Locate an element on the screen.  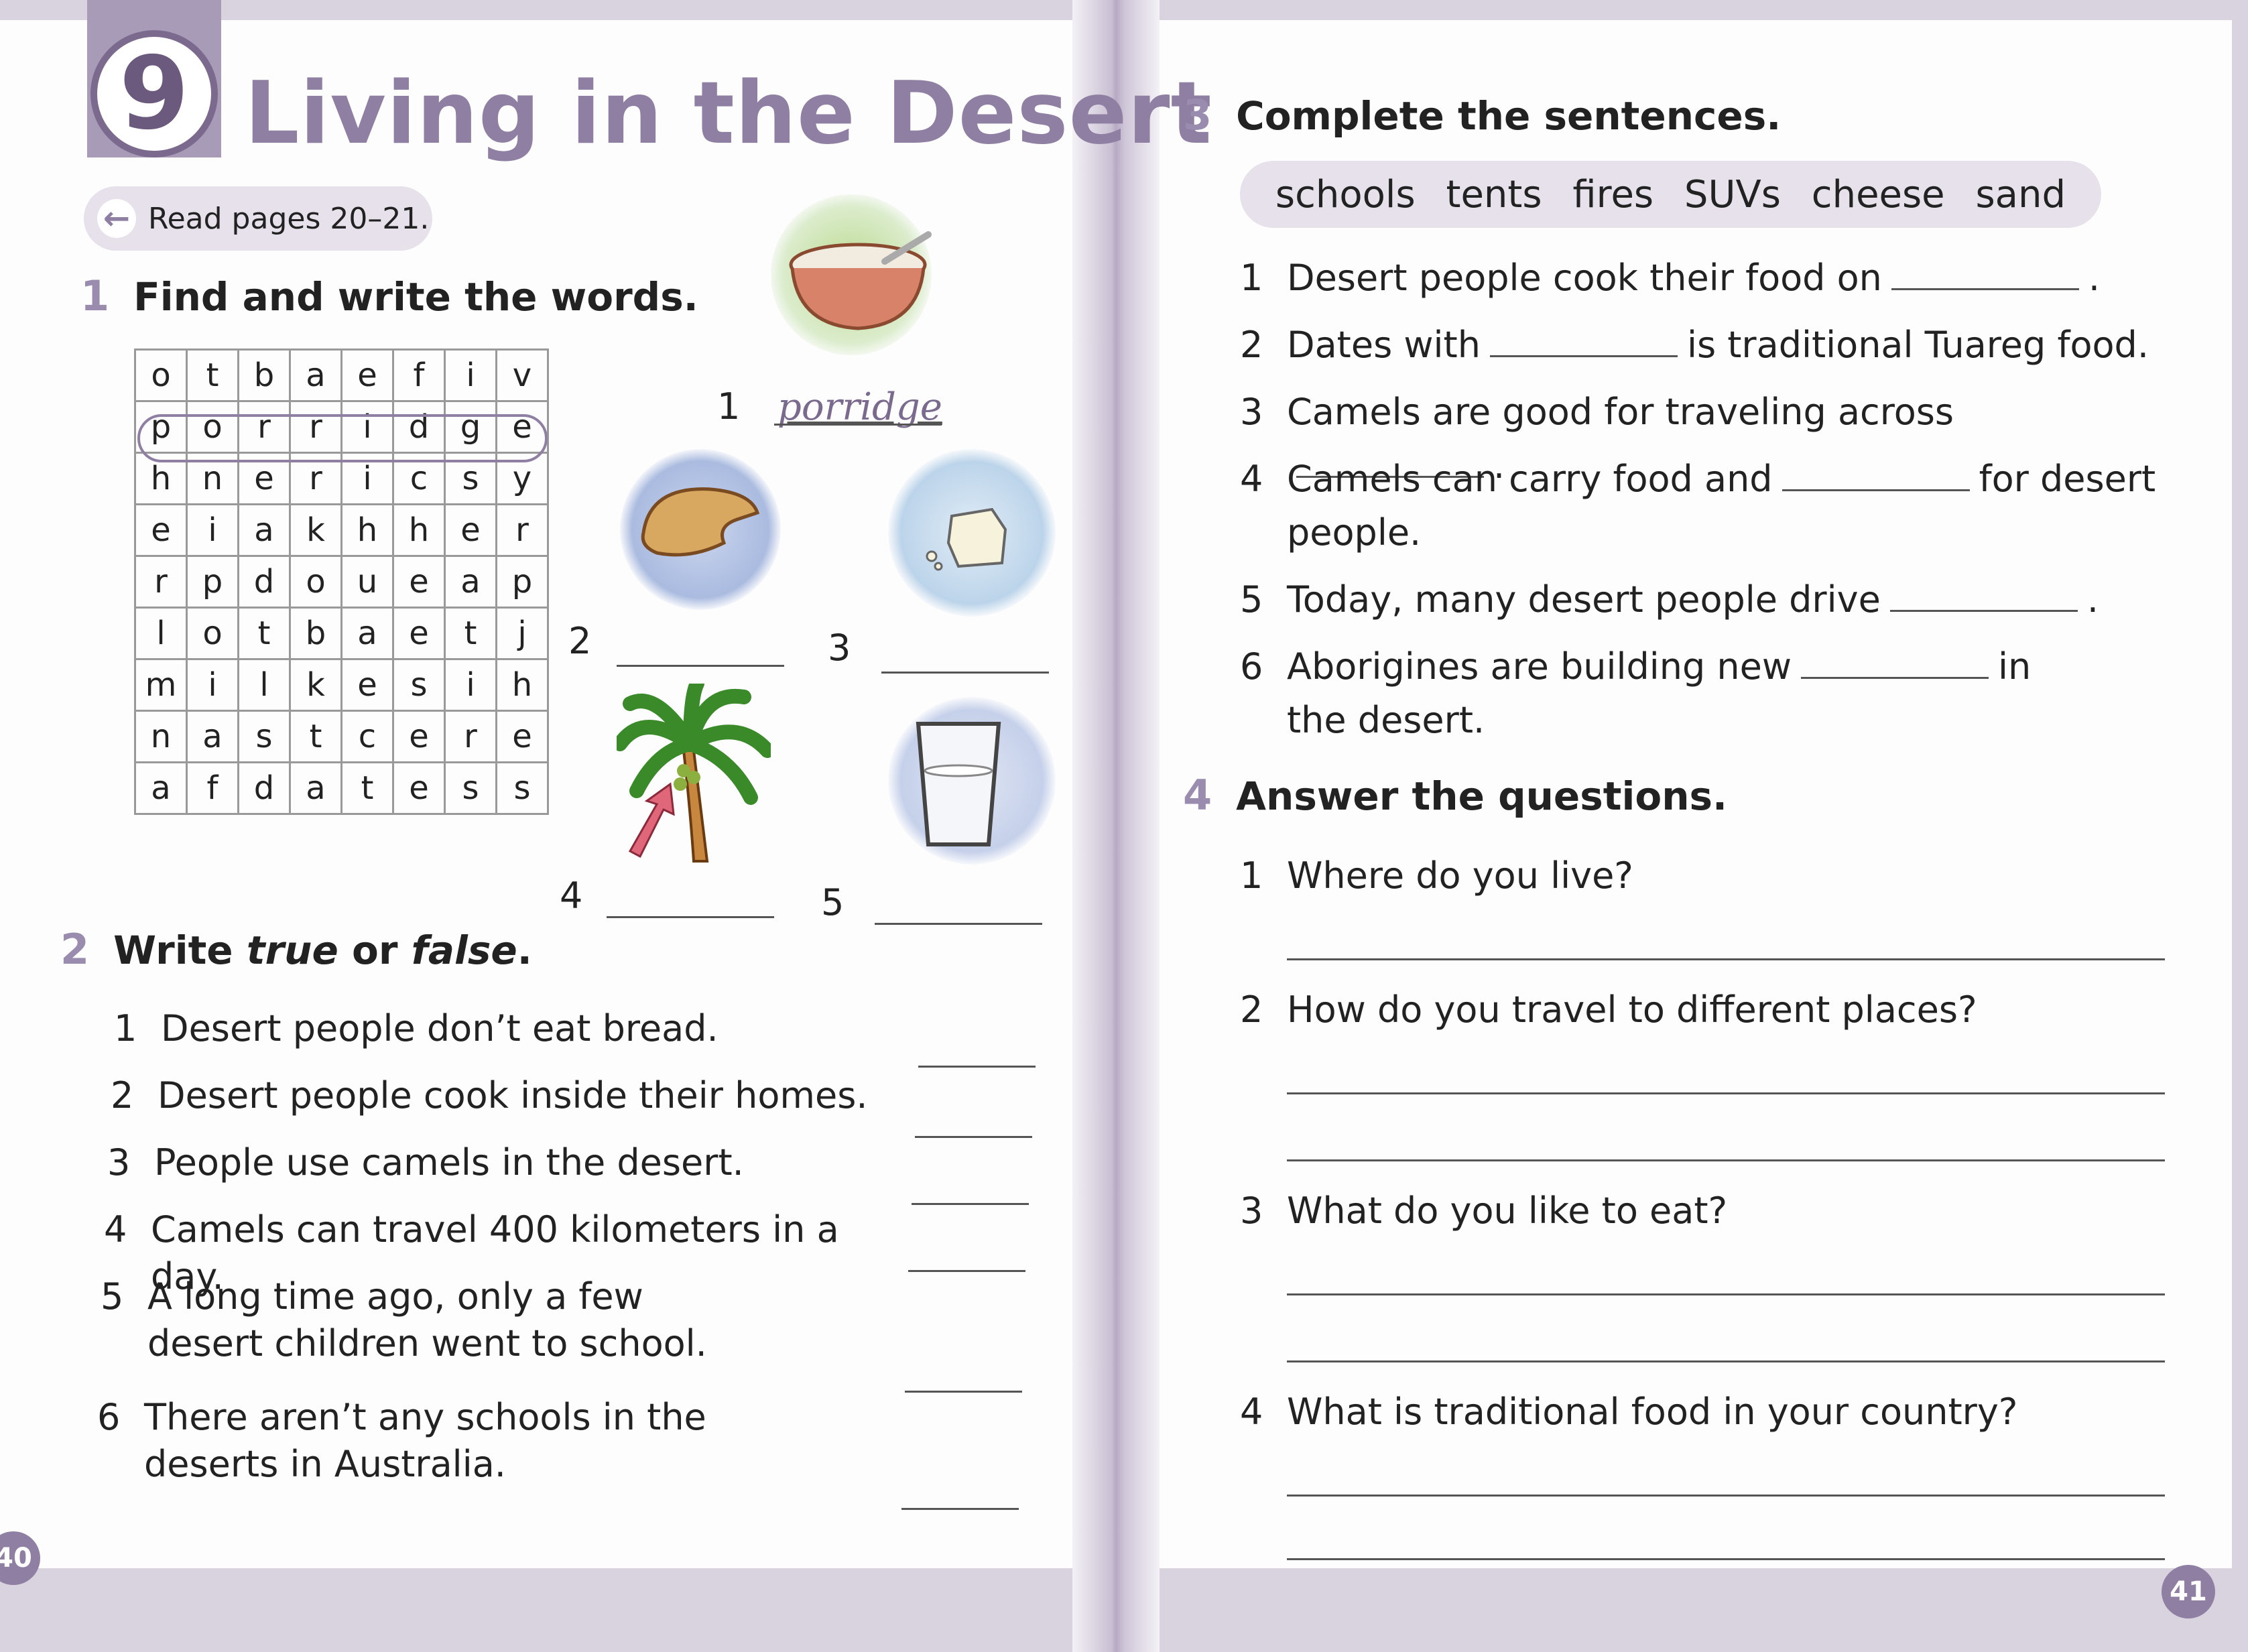
unit-number: 9 is located at coordinates (154, 94).